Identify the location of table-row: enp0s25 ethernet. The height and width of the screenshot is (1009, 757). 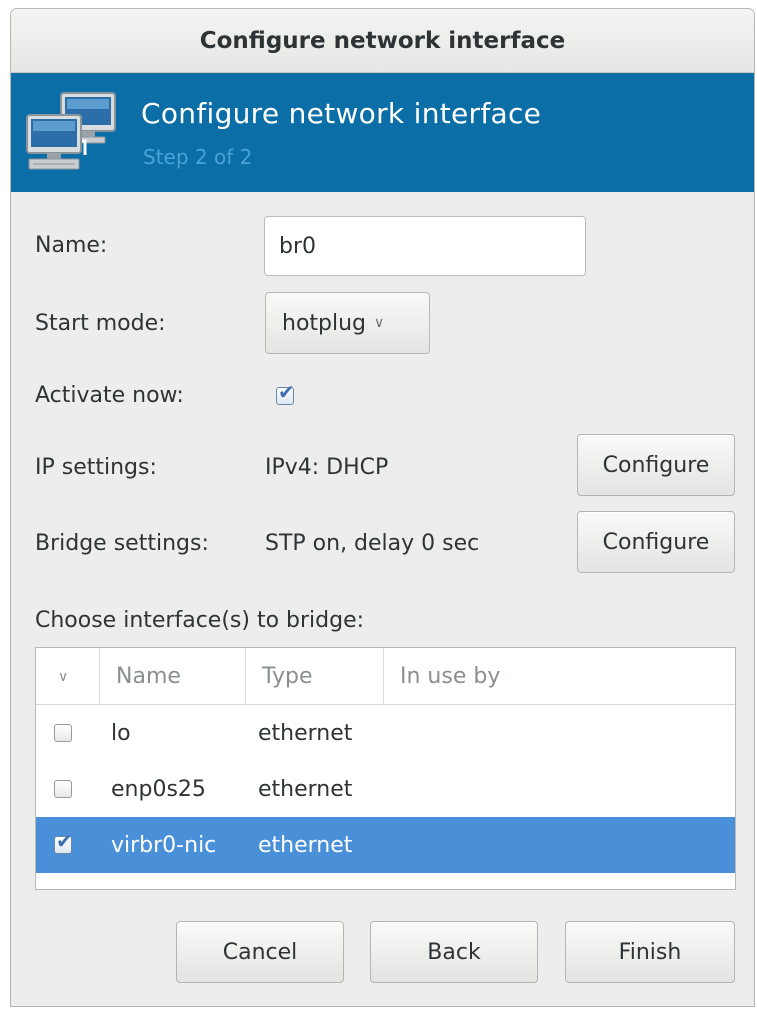
(385, 789).